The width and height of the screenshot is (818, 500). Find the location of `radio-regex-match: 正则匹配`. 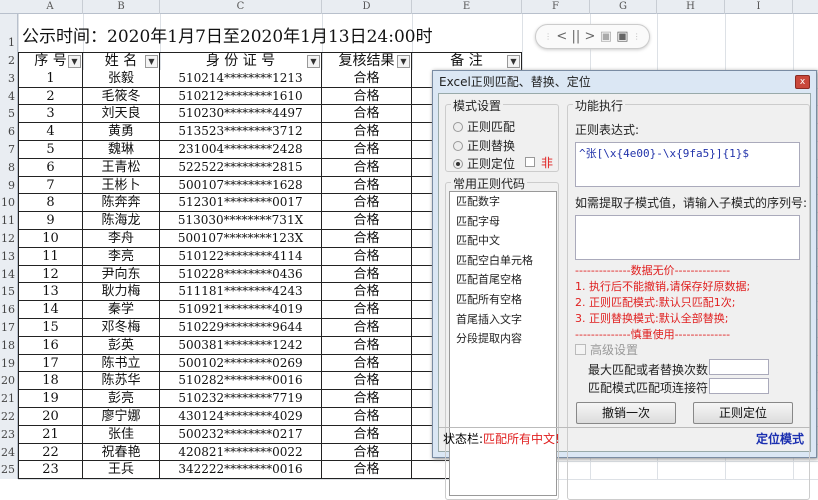

radio-regex-match: 正则匹配 is located at coordinates (484, 126).